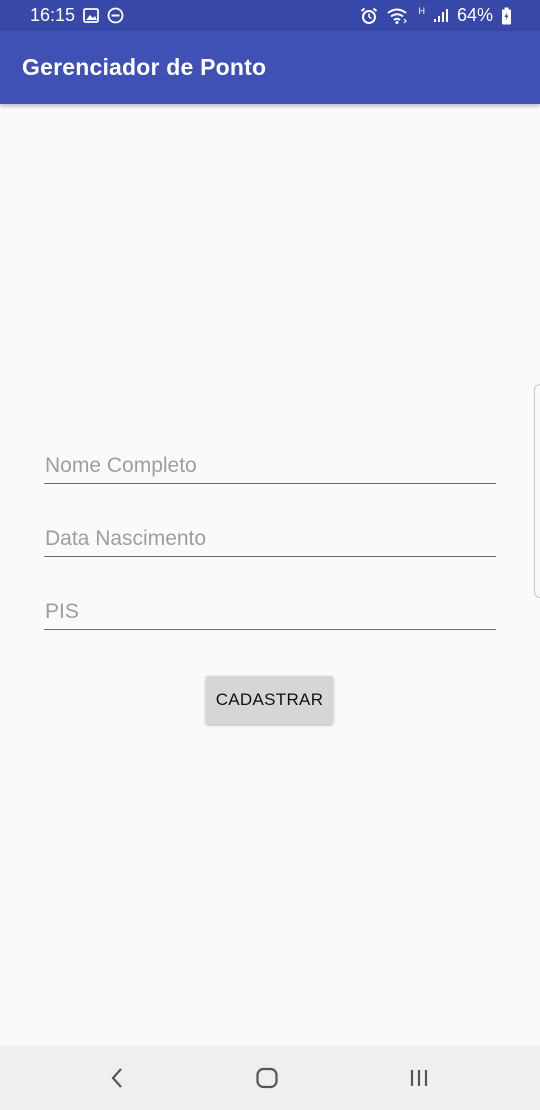 The image size is (540, 1110). I want to click on back-button, so click(117, 1078).